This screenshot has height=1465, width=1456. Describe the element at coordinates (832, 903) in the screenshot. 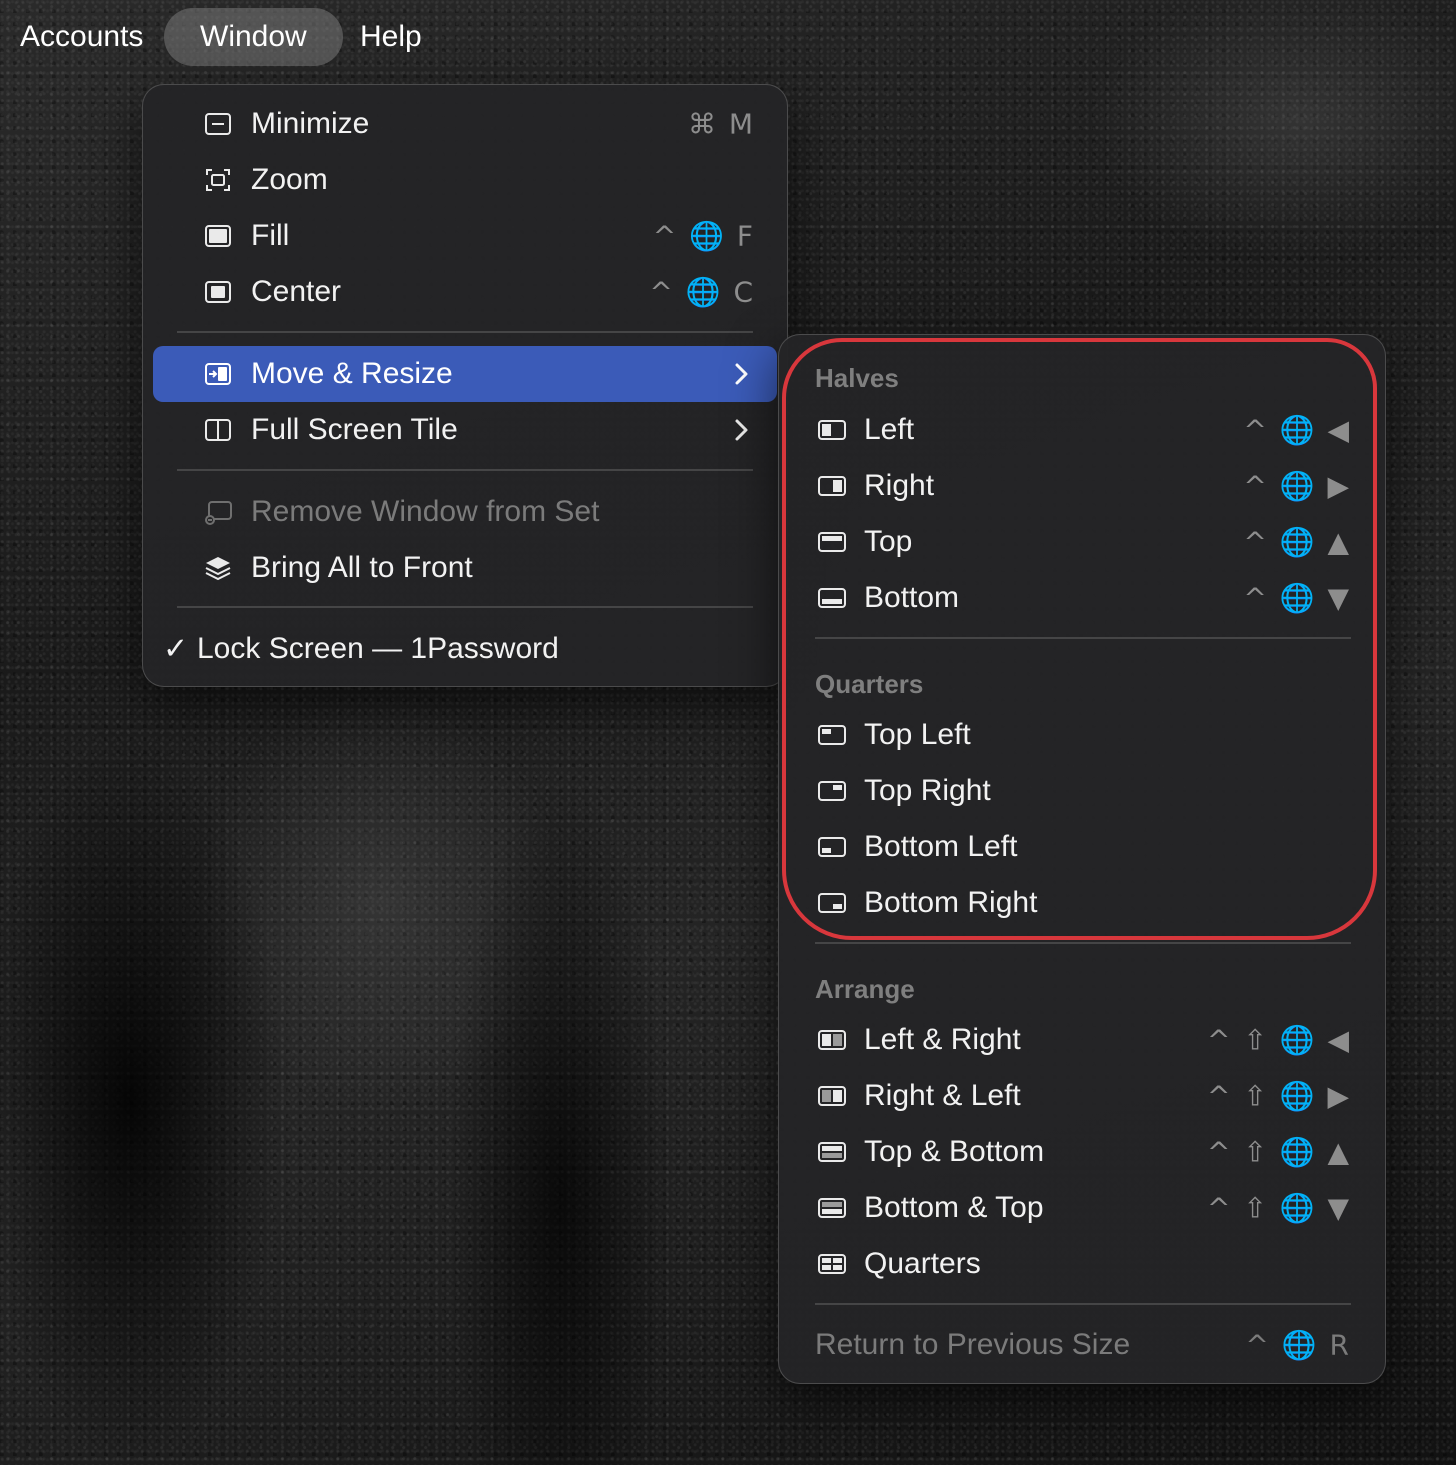

I see `bottom-right-quarter-icon` at that location.